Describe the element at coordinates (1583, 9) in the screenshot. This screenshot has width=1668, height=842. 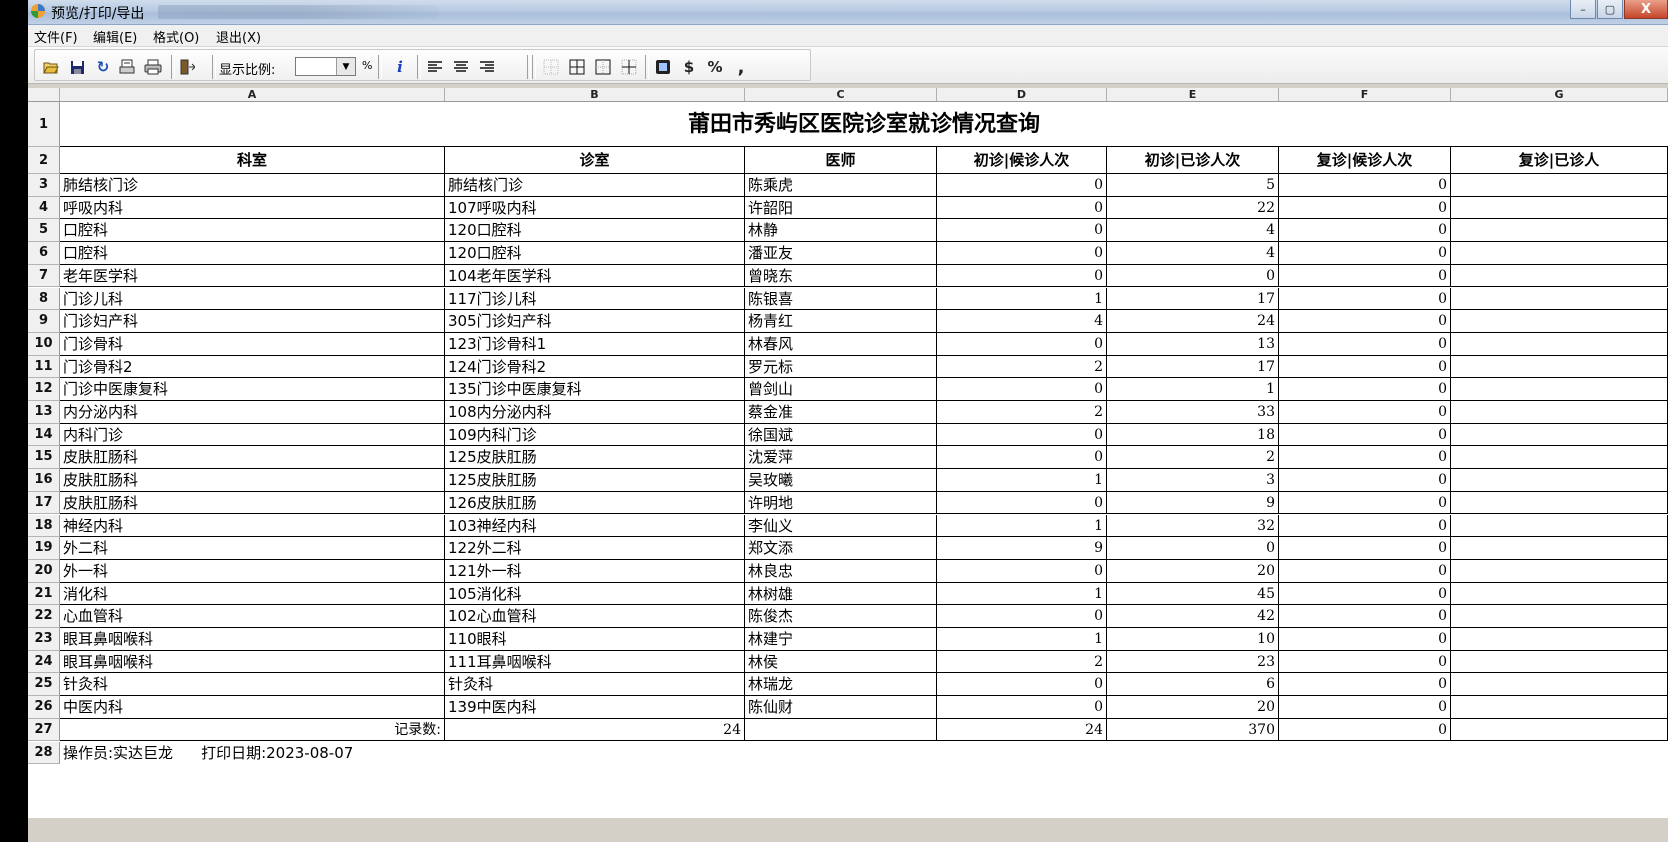
I see `minimize-button: –` at that location.